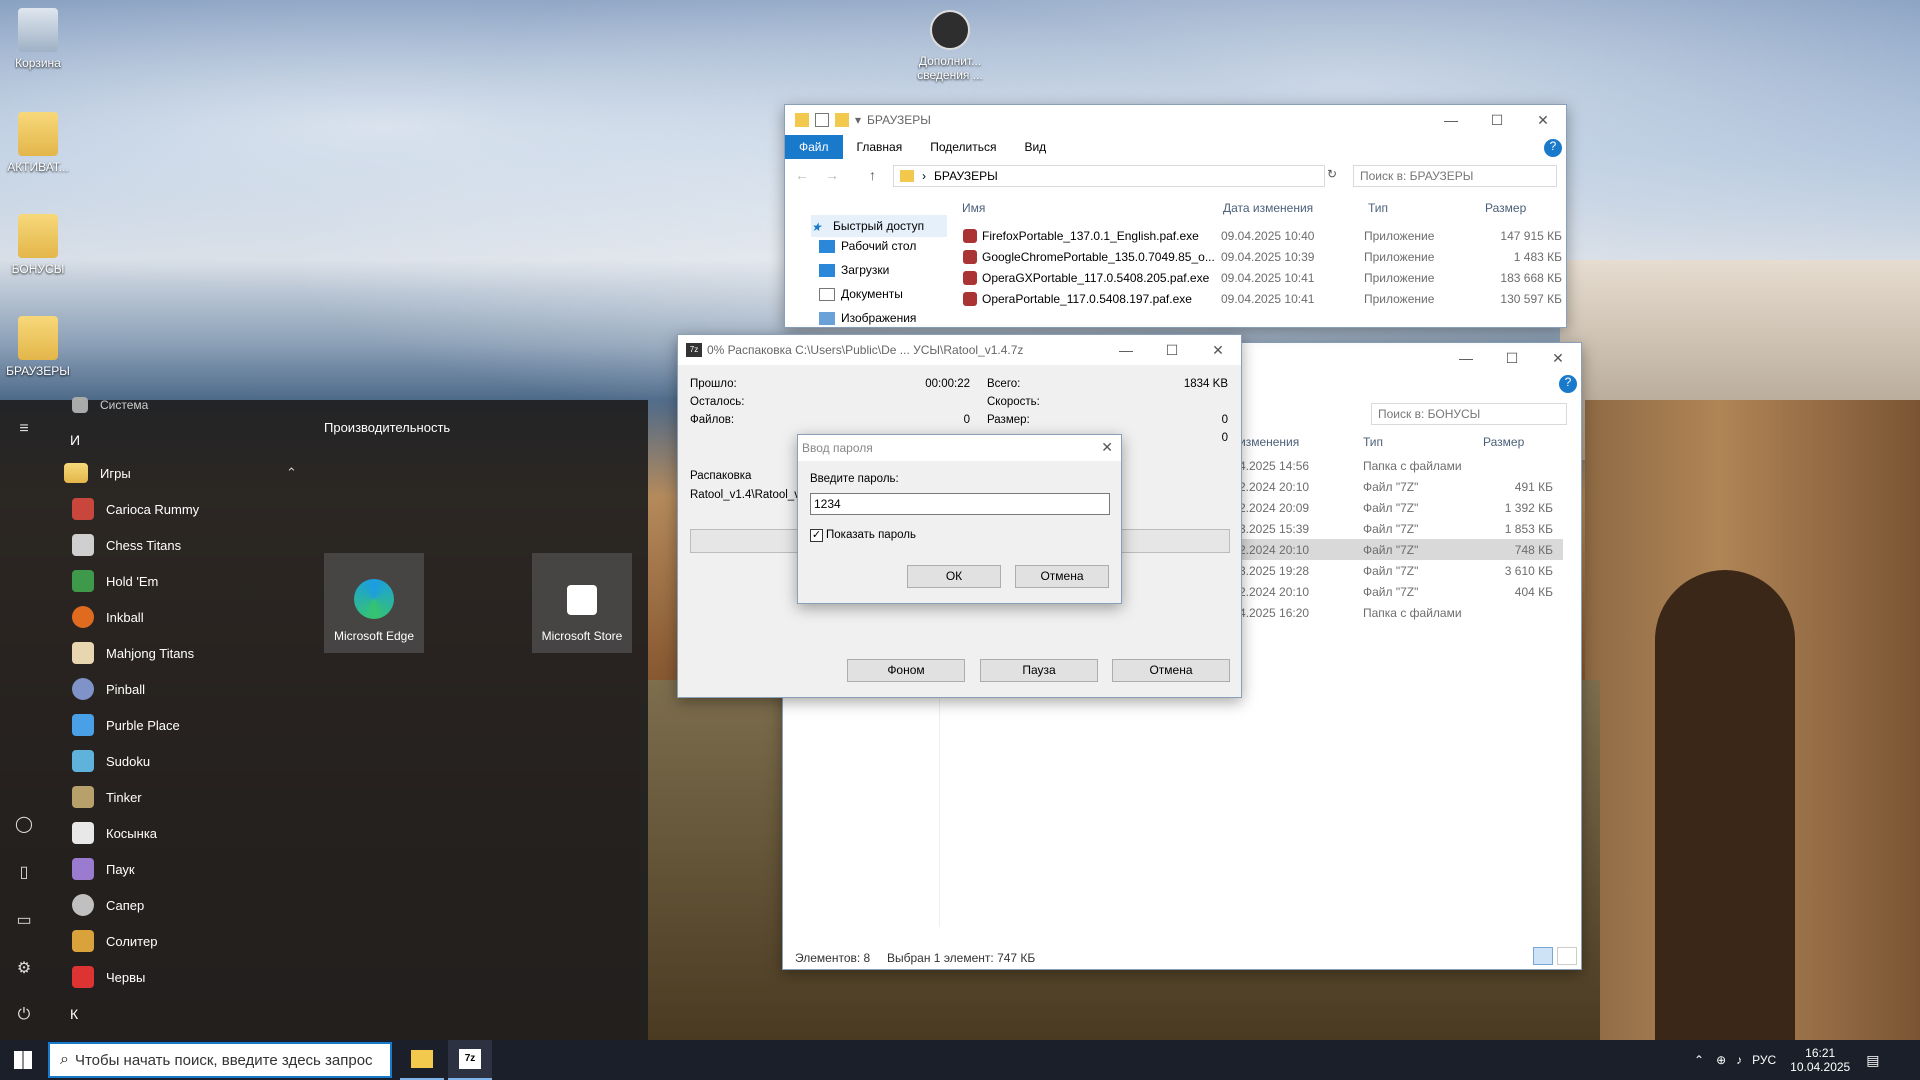 The image size is (1920, 1080). What do you see at coordinates (178, 761) in the screenshot?
I see `app-sudoku: Sudoku` at bounding box center [178, 761].